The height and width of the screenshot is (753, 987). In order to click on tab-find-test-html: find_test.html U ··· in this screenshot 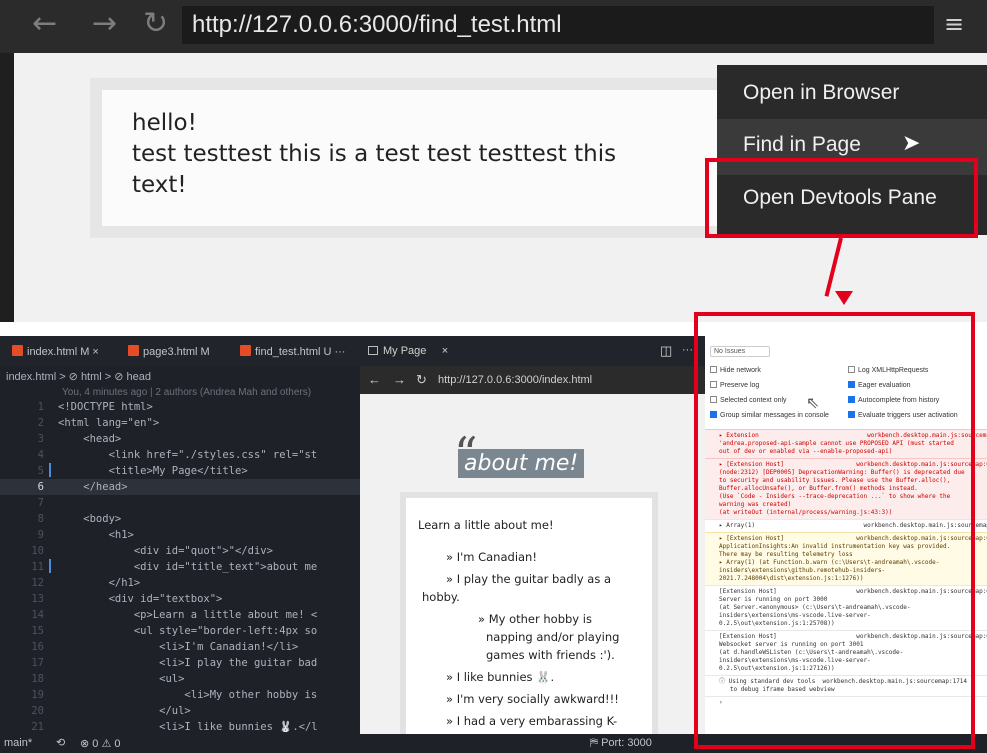, I will do `click(292, 351)`.